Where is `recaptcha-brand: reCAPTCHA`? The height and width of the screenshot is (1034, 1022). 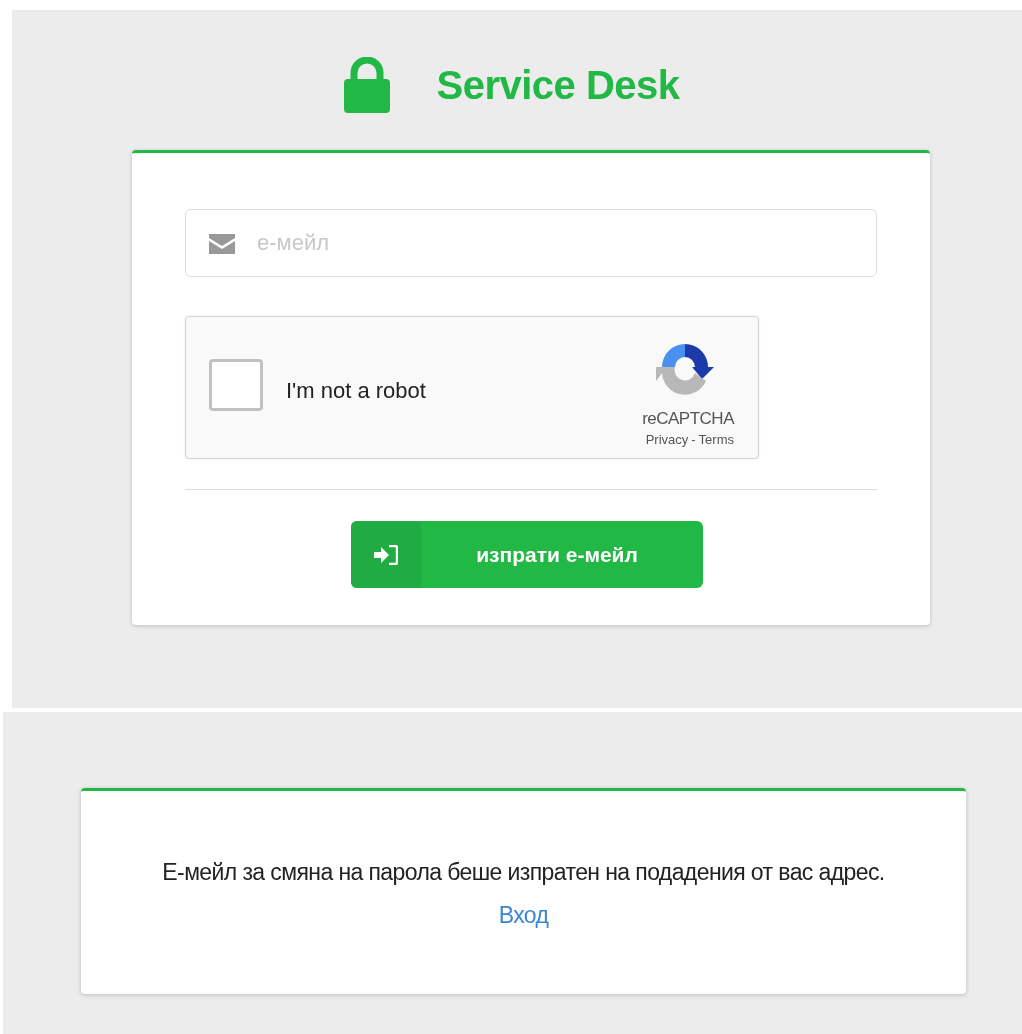
recaptcha-brand: reCAPTCHA is located at coordinates (688, 419).